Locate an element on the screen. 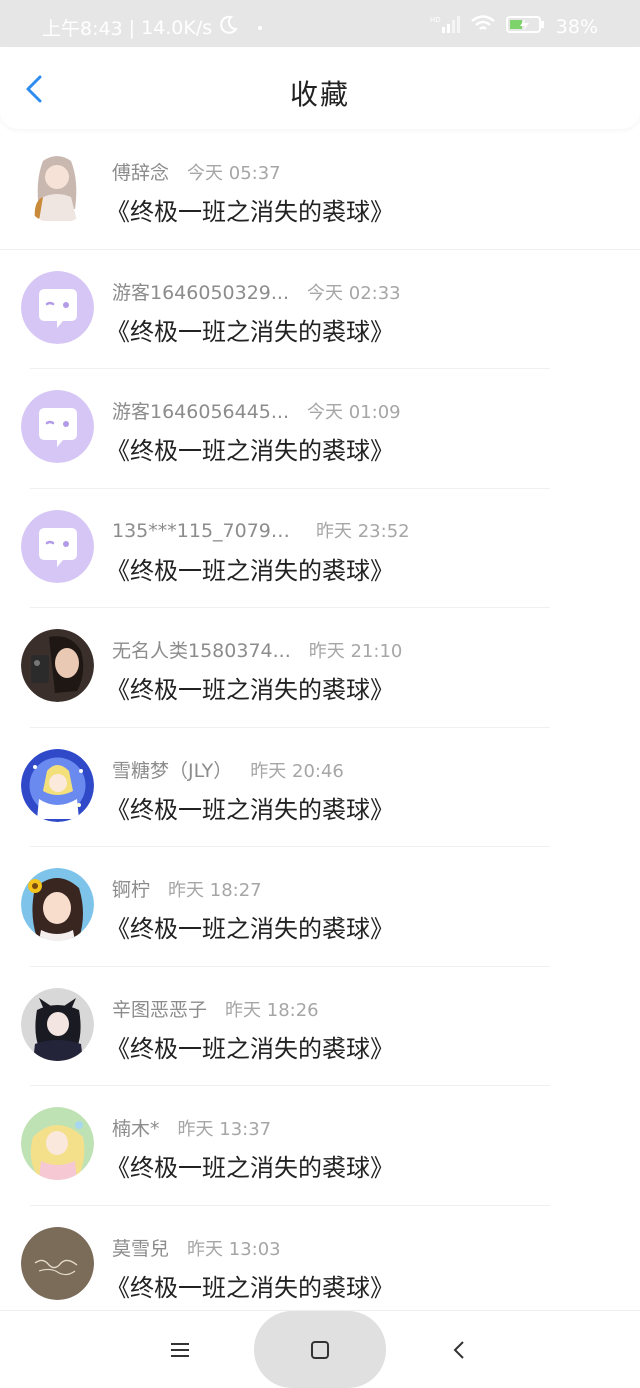 The width and height of the screenshot is (640, 1388). list-item: 辛图恶恶子 昨天 18:26 《终极一班之消失的裘球》 is located at coordinates (320, 1026).